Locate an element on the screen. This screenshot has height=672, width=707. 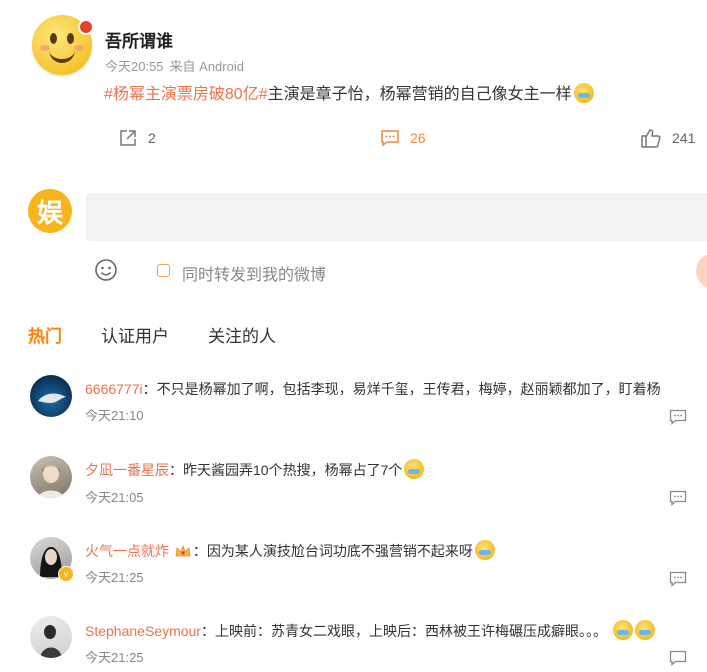
whale-image is located at coordinates (52, 398).